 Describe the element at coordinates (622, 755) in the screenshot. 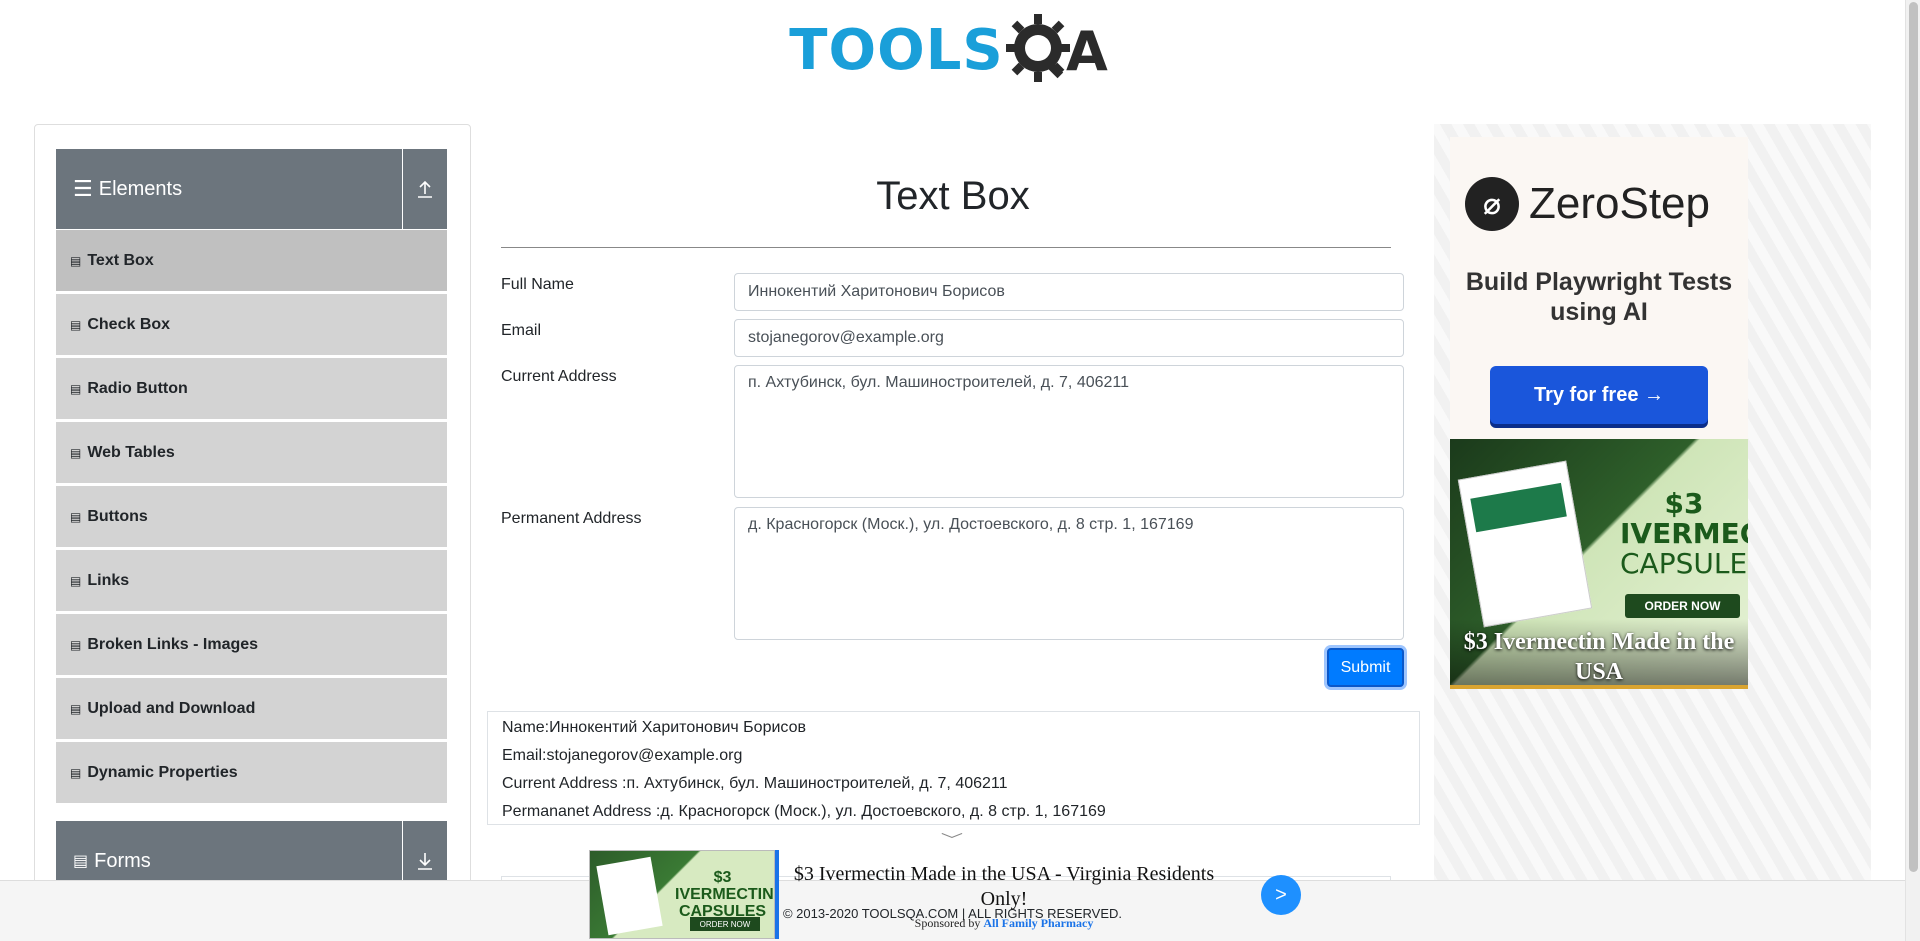

I see `output-email: Email:stojanegorov@example.org` at that location.